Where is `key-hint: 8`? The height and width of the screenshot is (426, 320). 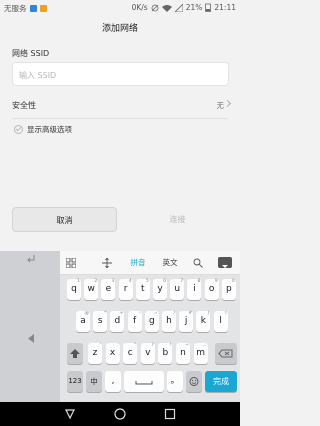
key-hint: 8 is located at coordinates (199, 281).